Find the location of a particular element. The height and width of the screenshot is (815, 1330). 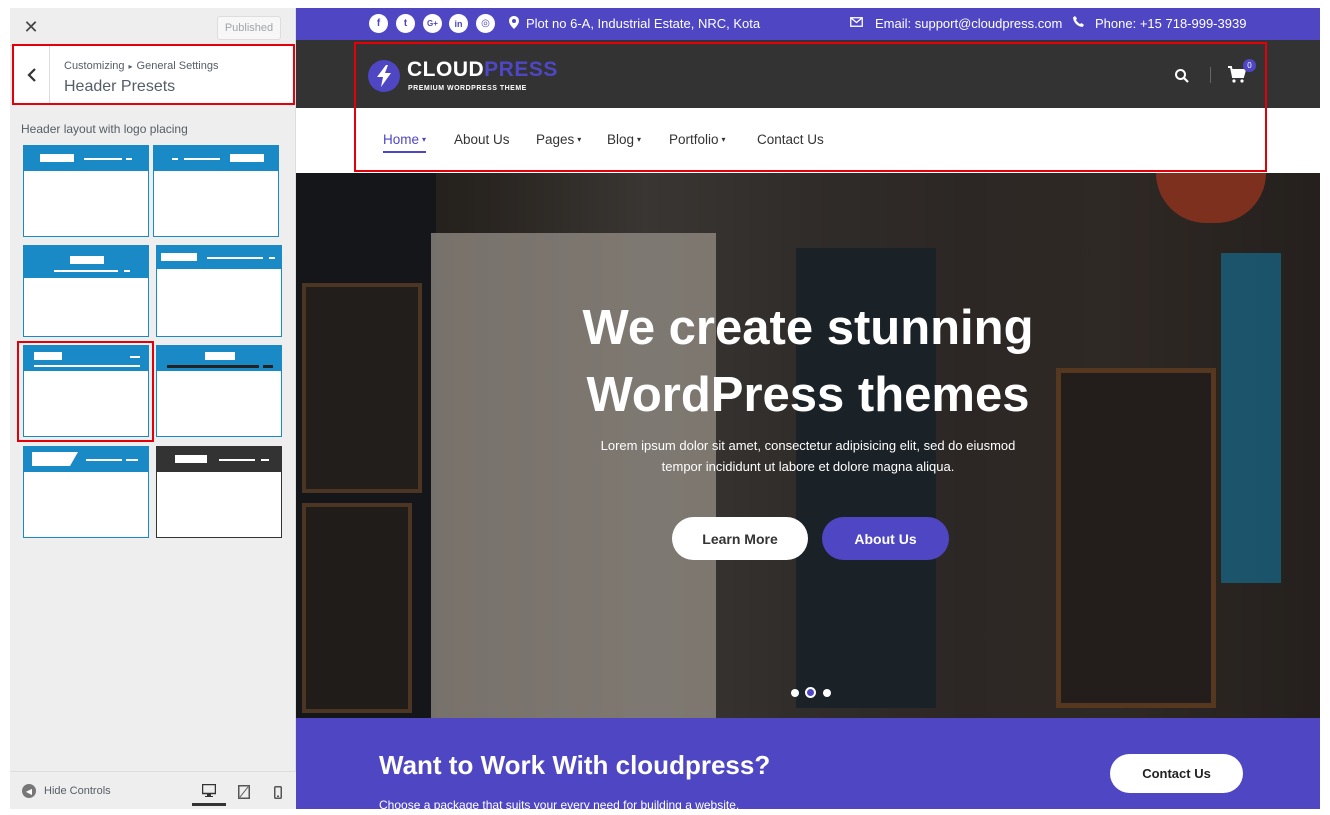

preset-logo-slant is located at coordinates (55, 459).